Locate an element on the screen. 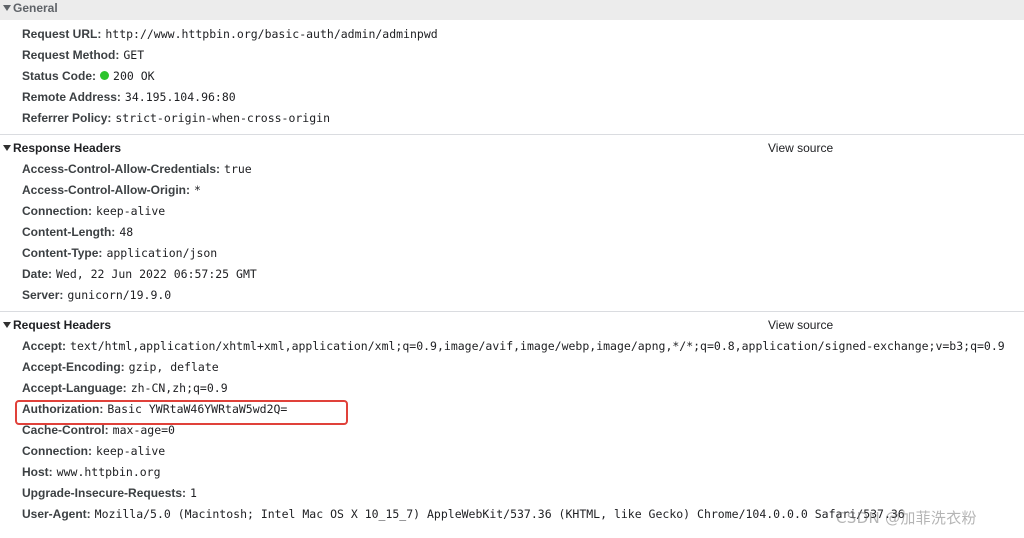 The width and height of the screenshot is (1024, 538). section-title-general: General is located at coordinates (35, 8).